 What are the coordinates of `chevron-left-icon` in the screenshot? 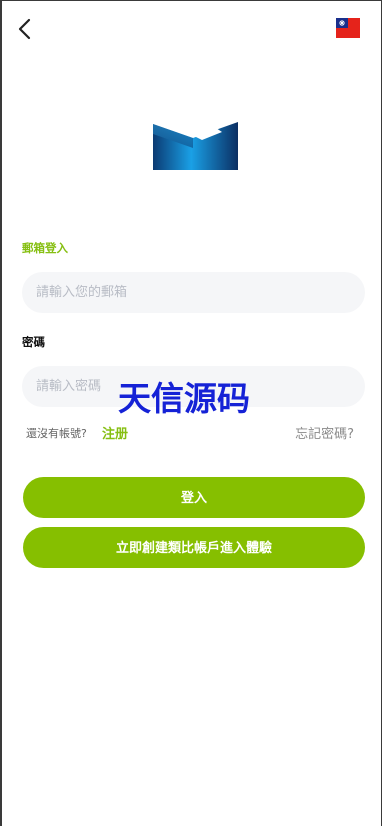 It's located at (25, 29).